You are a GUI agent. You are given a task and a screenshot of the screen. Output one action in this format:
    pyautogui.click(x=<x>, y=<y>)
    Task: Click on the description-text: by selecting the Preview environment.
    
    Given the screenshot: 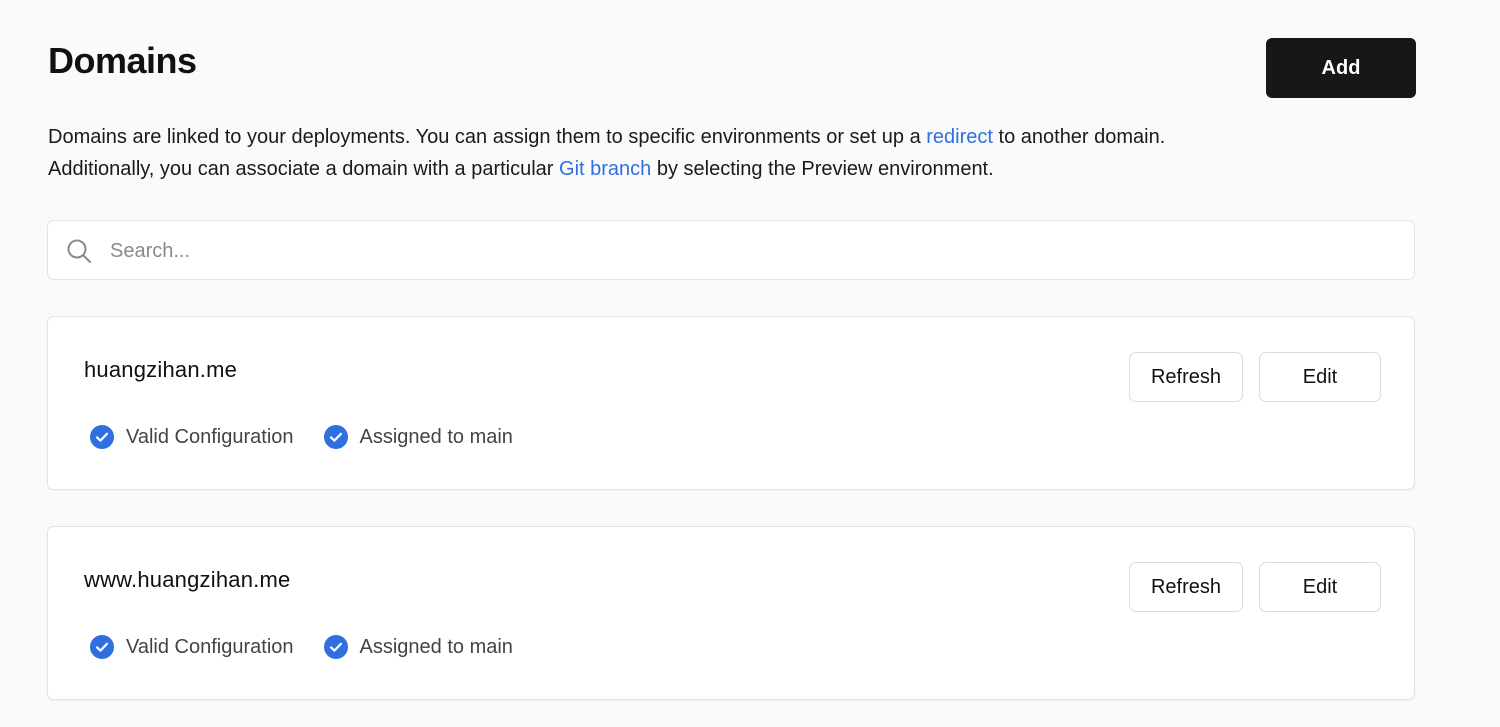 What is the action you would take?
    pyautogui.click(x=822, y=169)
    